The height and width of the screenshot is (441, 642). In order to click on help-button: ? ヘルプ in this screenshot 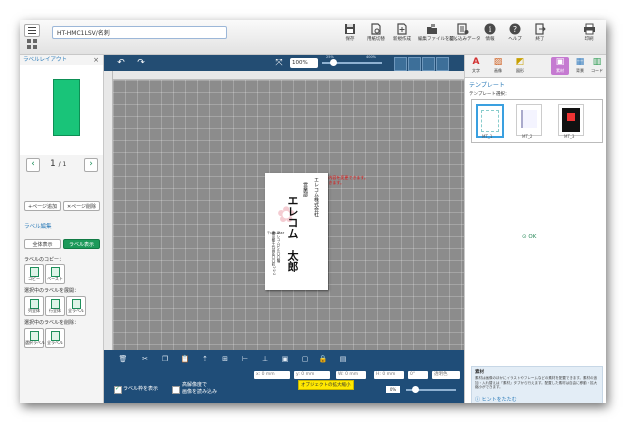, I will do `click(515, 32)`.